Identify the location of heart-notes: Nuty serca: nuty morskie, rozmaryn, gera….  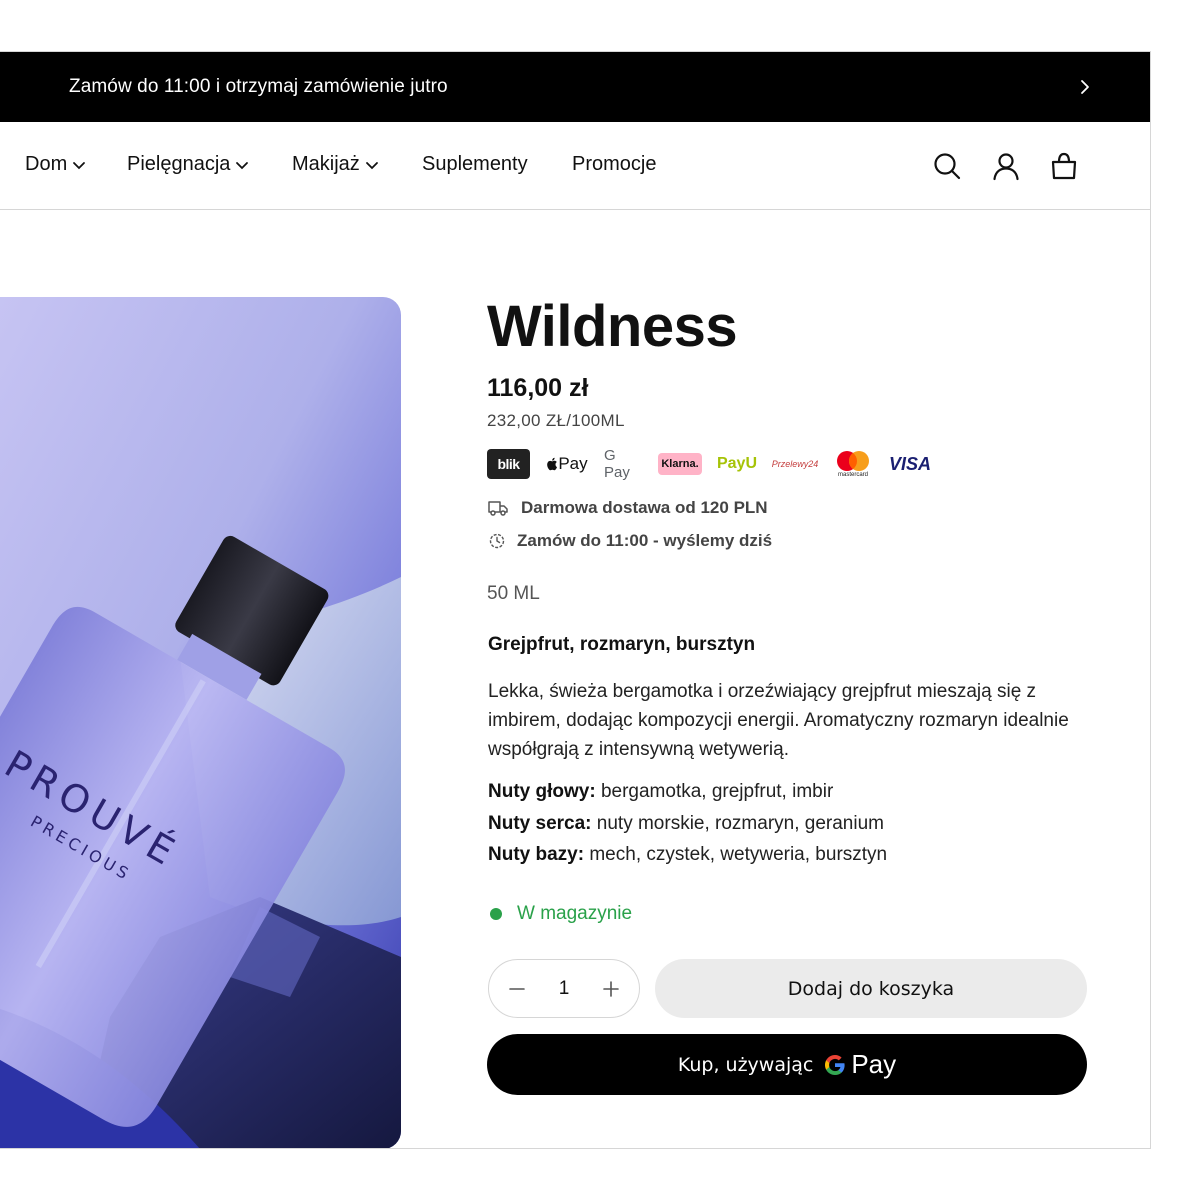
(686, 824).